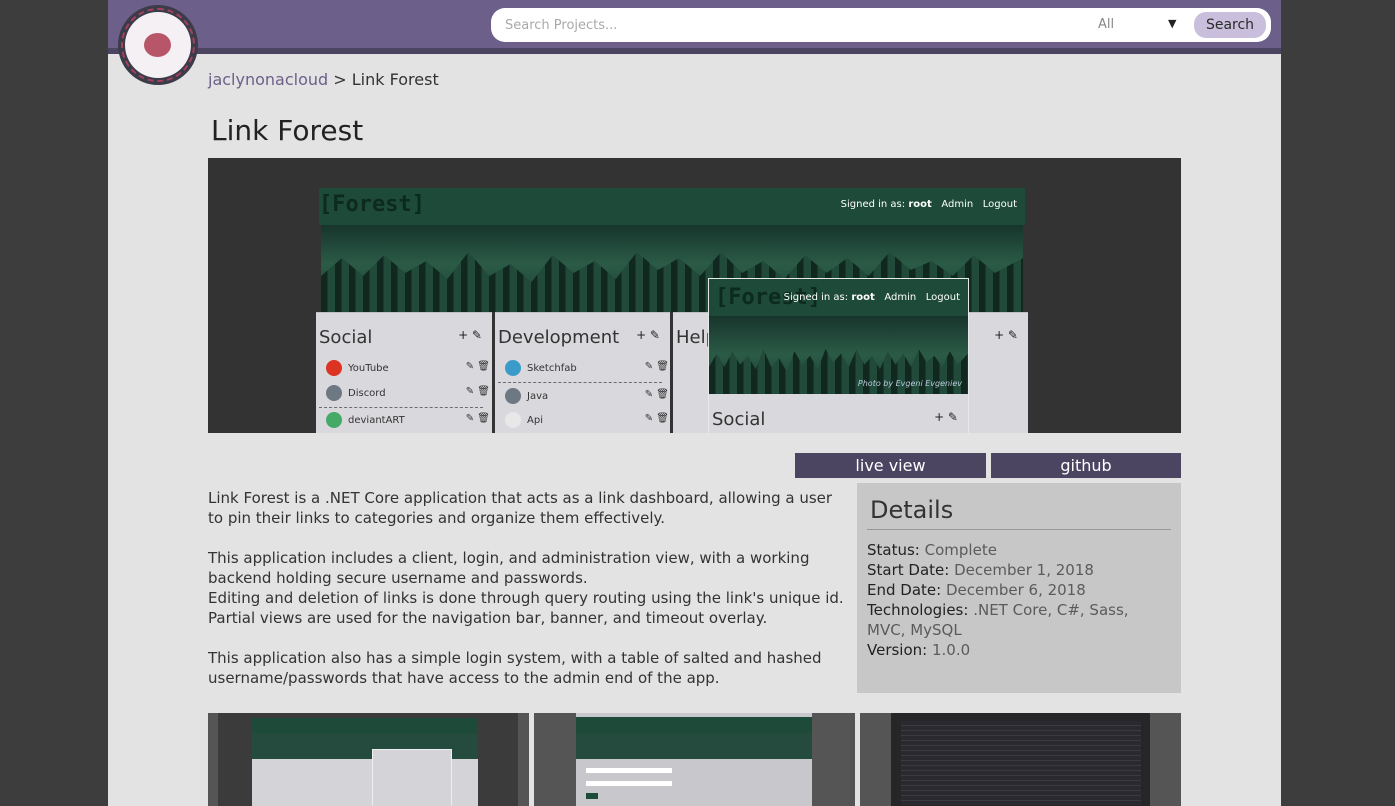 Image resolution: width=1395 pixels, height=806 pixels. What do you see at coordinates (368, 368) in the screenshot?
I see `link-label: YouTube` at bounding box center [368, 368].